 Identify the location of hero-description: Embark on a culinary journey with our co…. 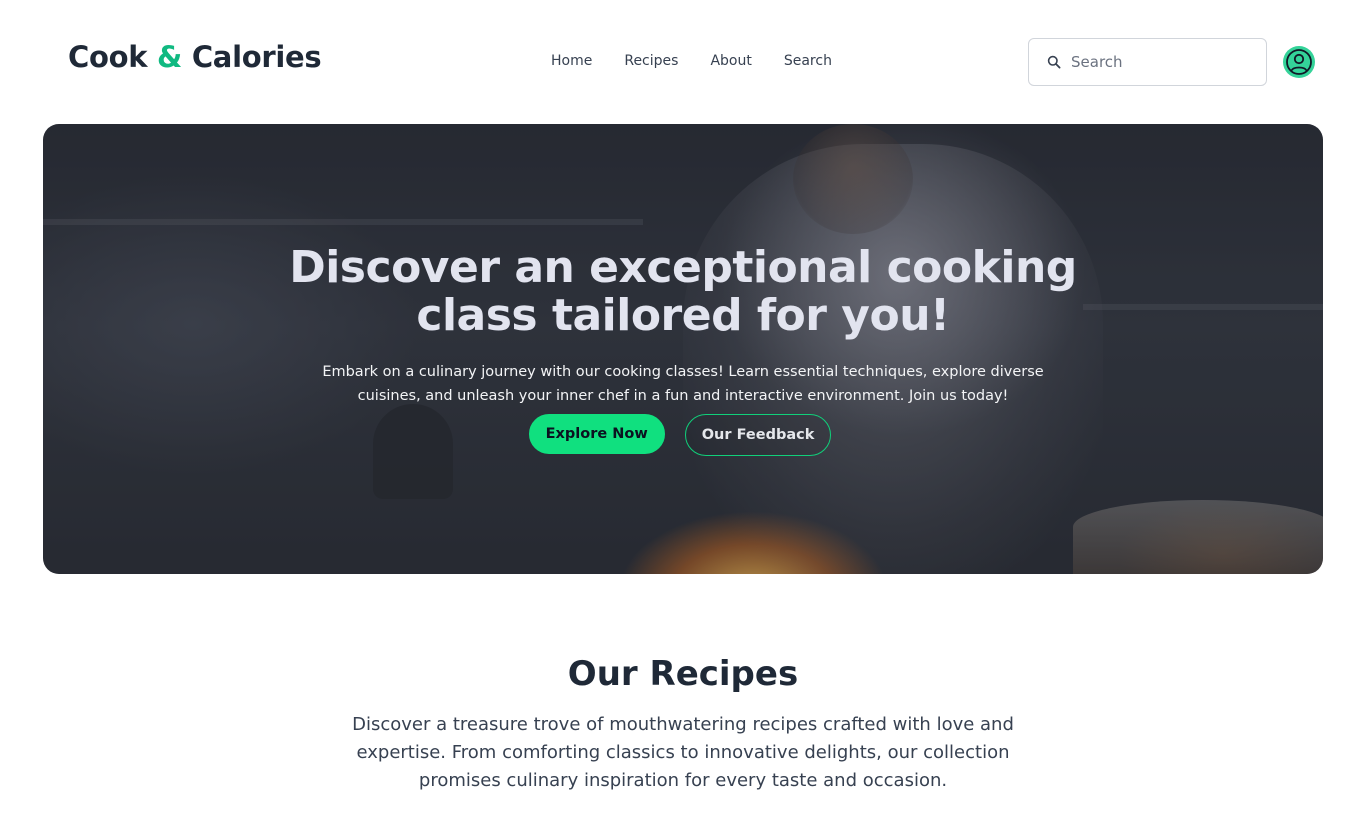
(683, 384).